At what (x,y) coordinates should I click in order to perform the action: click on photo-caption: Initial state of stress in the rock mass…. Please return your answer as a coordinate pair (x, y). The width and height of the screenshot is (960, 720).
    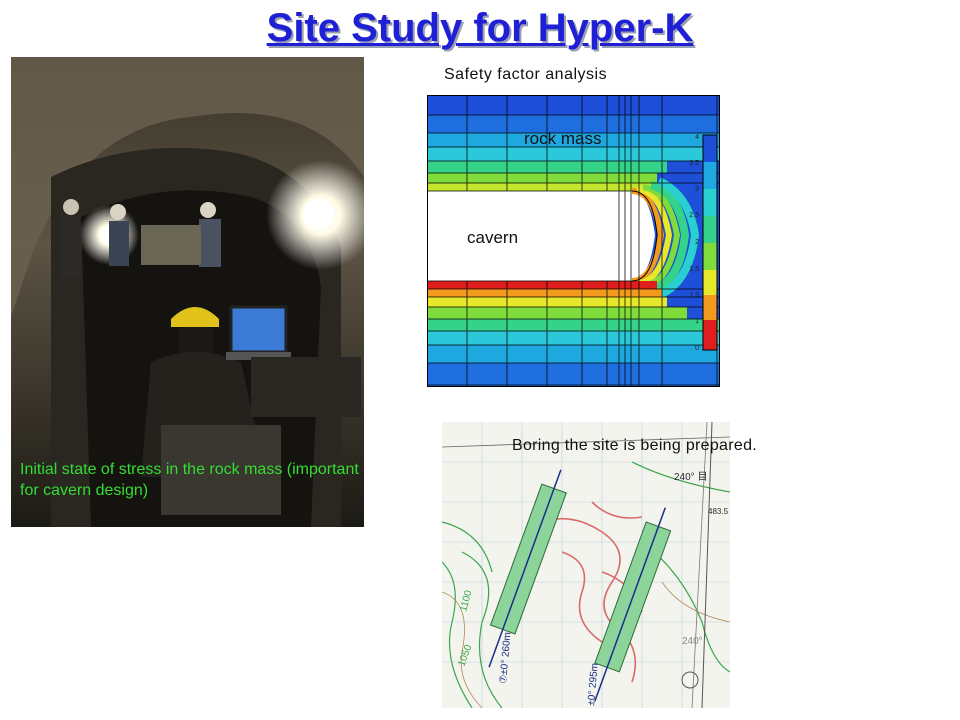
    Looking at the image, I should click on (189, 480).